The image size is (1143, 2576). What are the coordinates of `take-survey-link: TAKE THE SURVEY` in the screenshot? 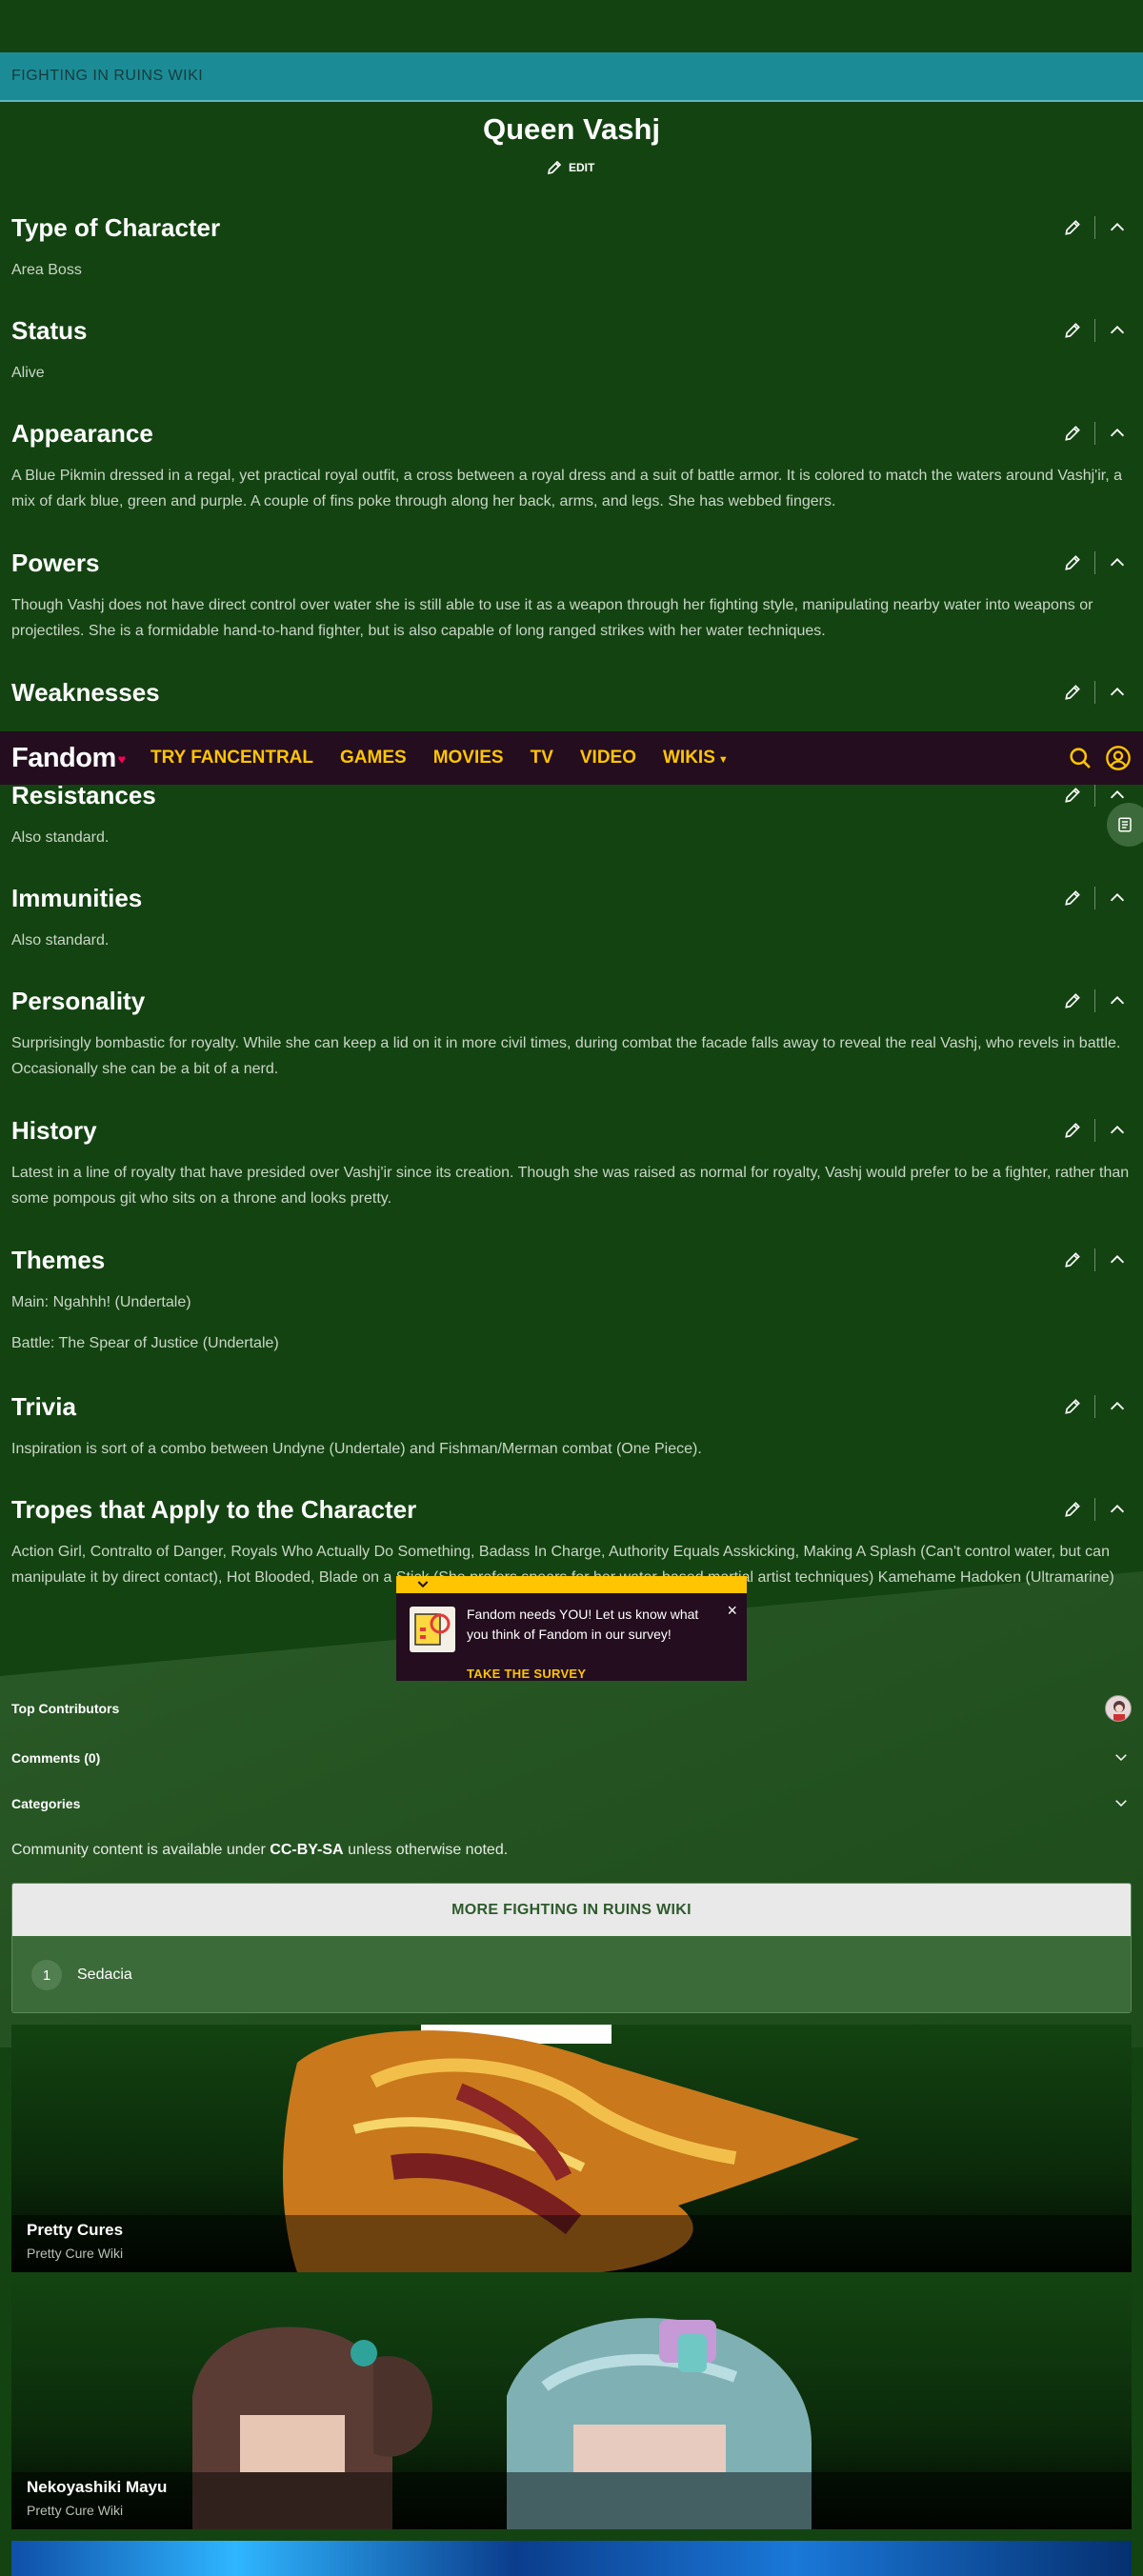 It's located at (526, 1674).